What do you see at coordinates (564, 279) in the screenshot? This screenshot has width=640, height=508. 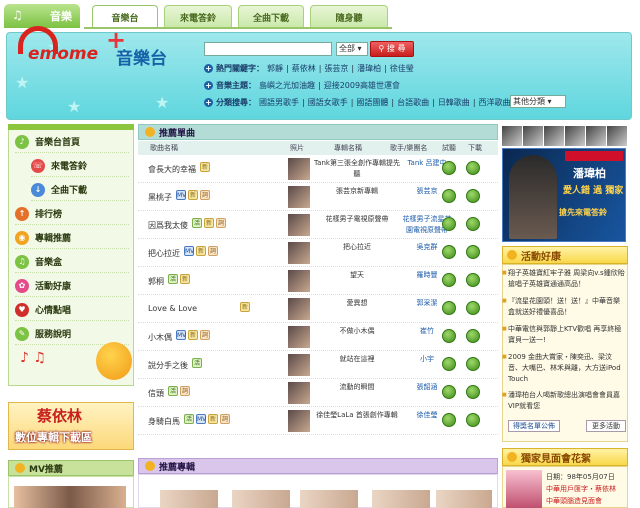 I see `activity-link: 翔子英雄寶紅牢子雅 周梁向v.s鍾欣貽 搶唱子英雄寶通通高品！` at bounding box center [564, 279].